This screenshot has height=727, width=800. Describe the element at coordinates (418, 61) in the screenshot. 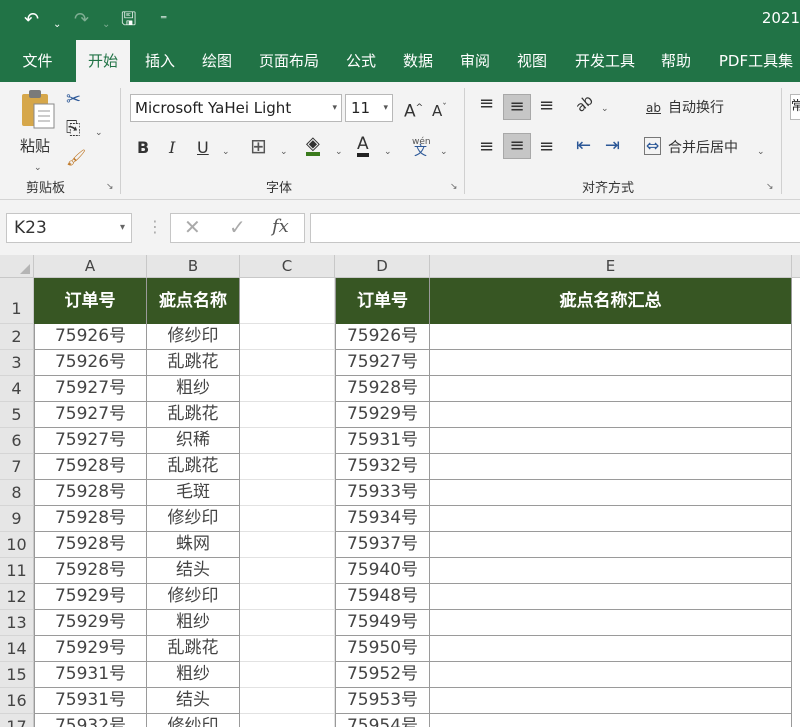

I see `tab-data: 数据` at that location.